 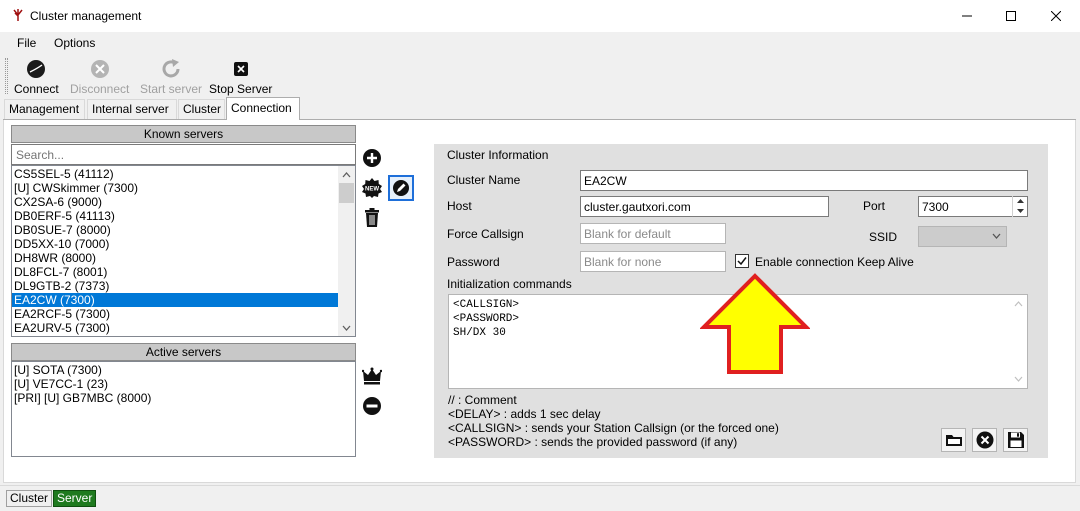 I want to click on refresh-icon, so click(x=171, y=68).